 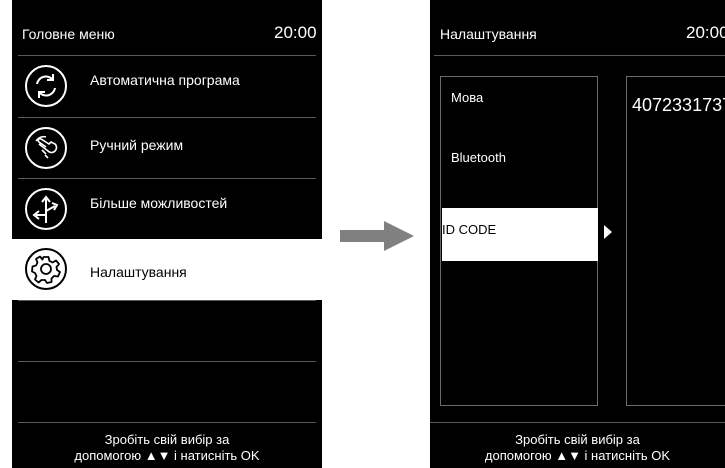 I want to click on menu-item-auto-program: Автоматична програма, so click(x=167, y=86).